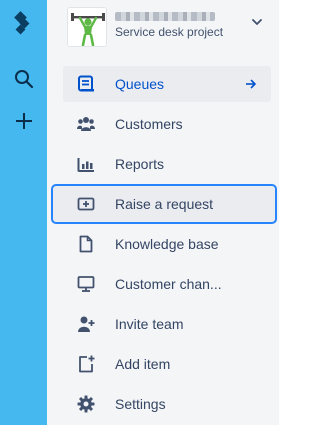 The image size is (320, 425). Describe the element at coordinates (165, 16) in the screenshot. I see `project-name` at that location.